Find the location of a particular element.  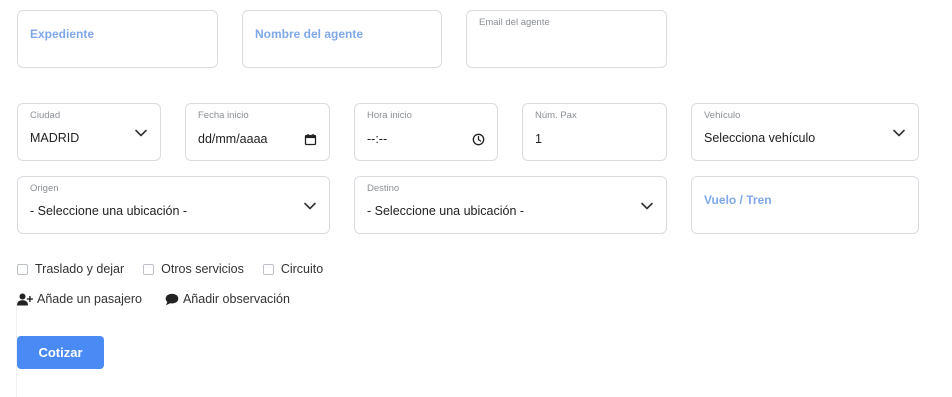

destination-select: Destino - Seleccione una ubicación - is located at coordinates (510, 205).